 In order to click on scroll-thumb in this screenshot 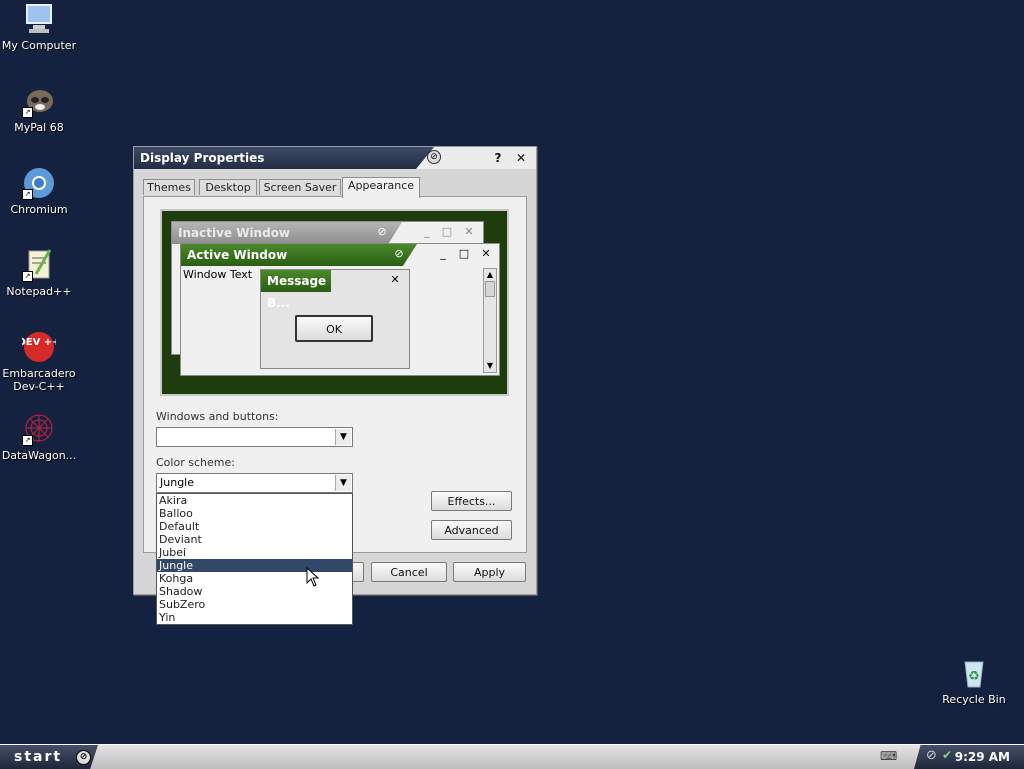, I will do `click(490, 289)`.